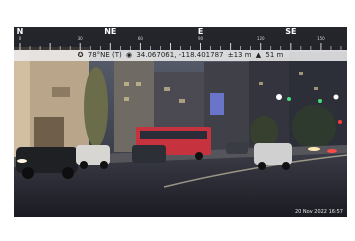  Describe the element at coordinates (180, 46) in the screenshot. I see `compass-ticks` at that location.